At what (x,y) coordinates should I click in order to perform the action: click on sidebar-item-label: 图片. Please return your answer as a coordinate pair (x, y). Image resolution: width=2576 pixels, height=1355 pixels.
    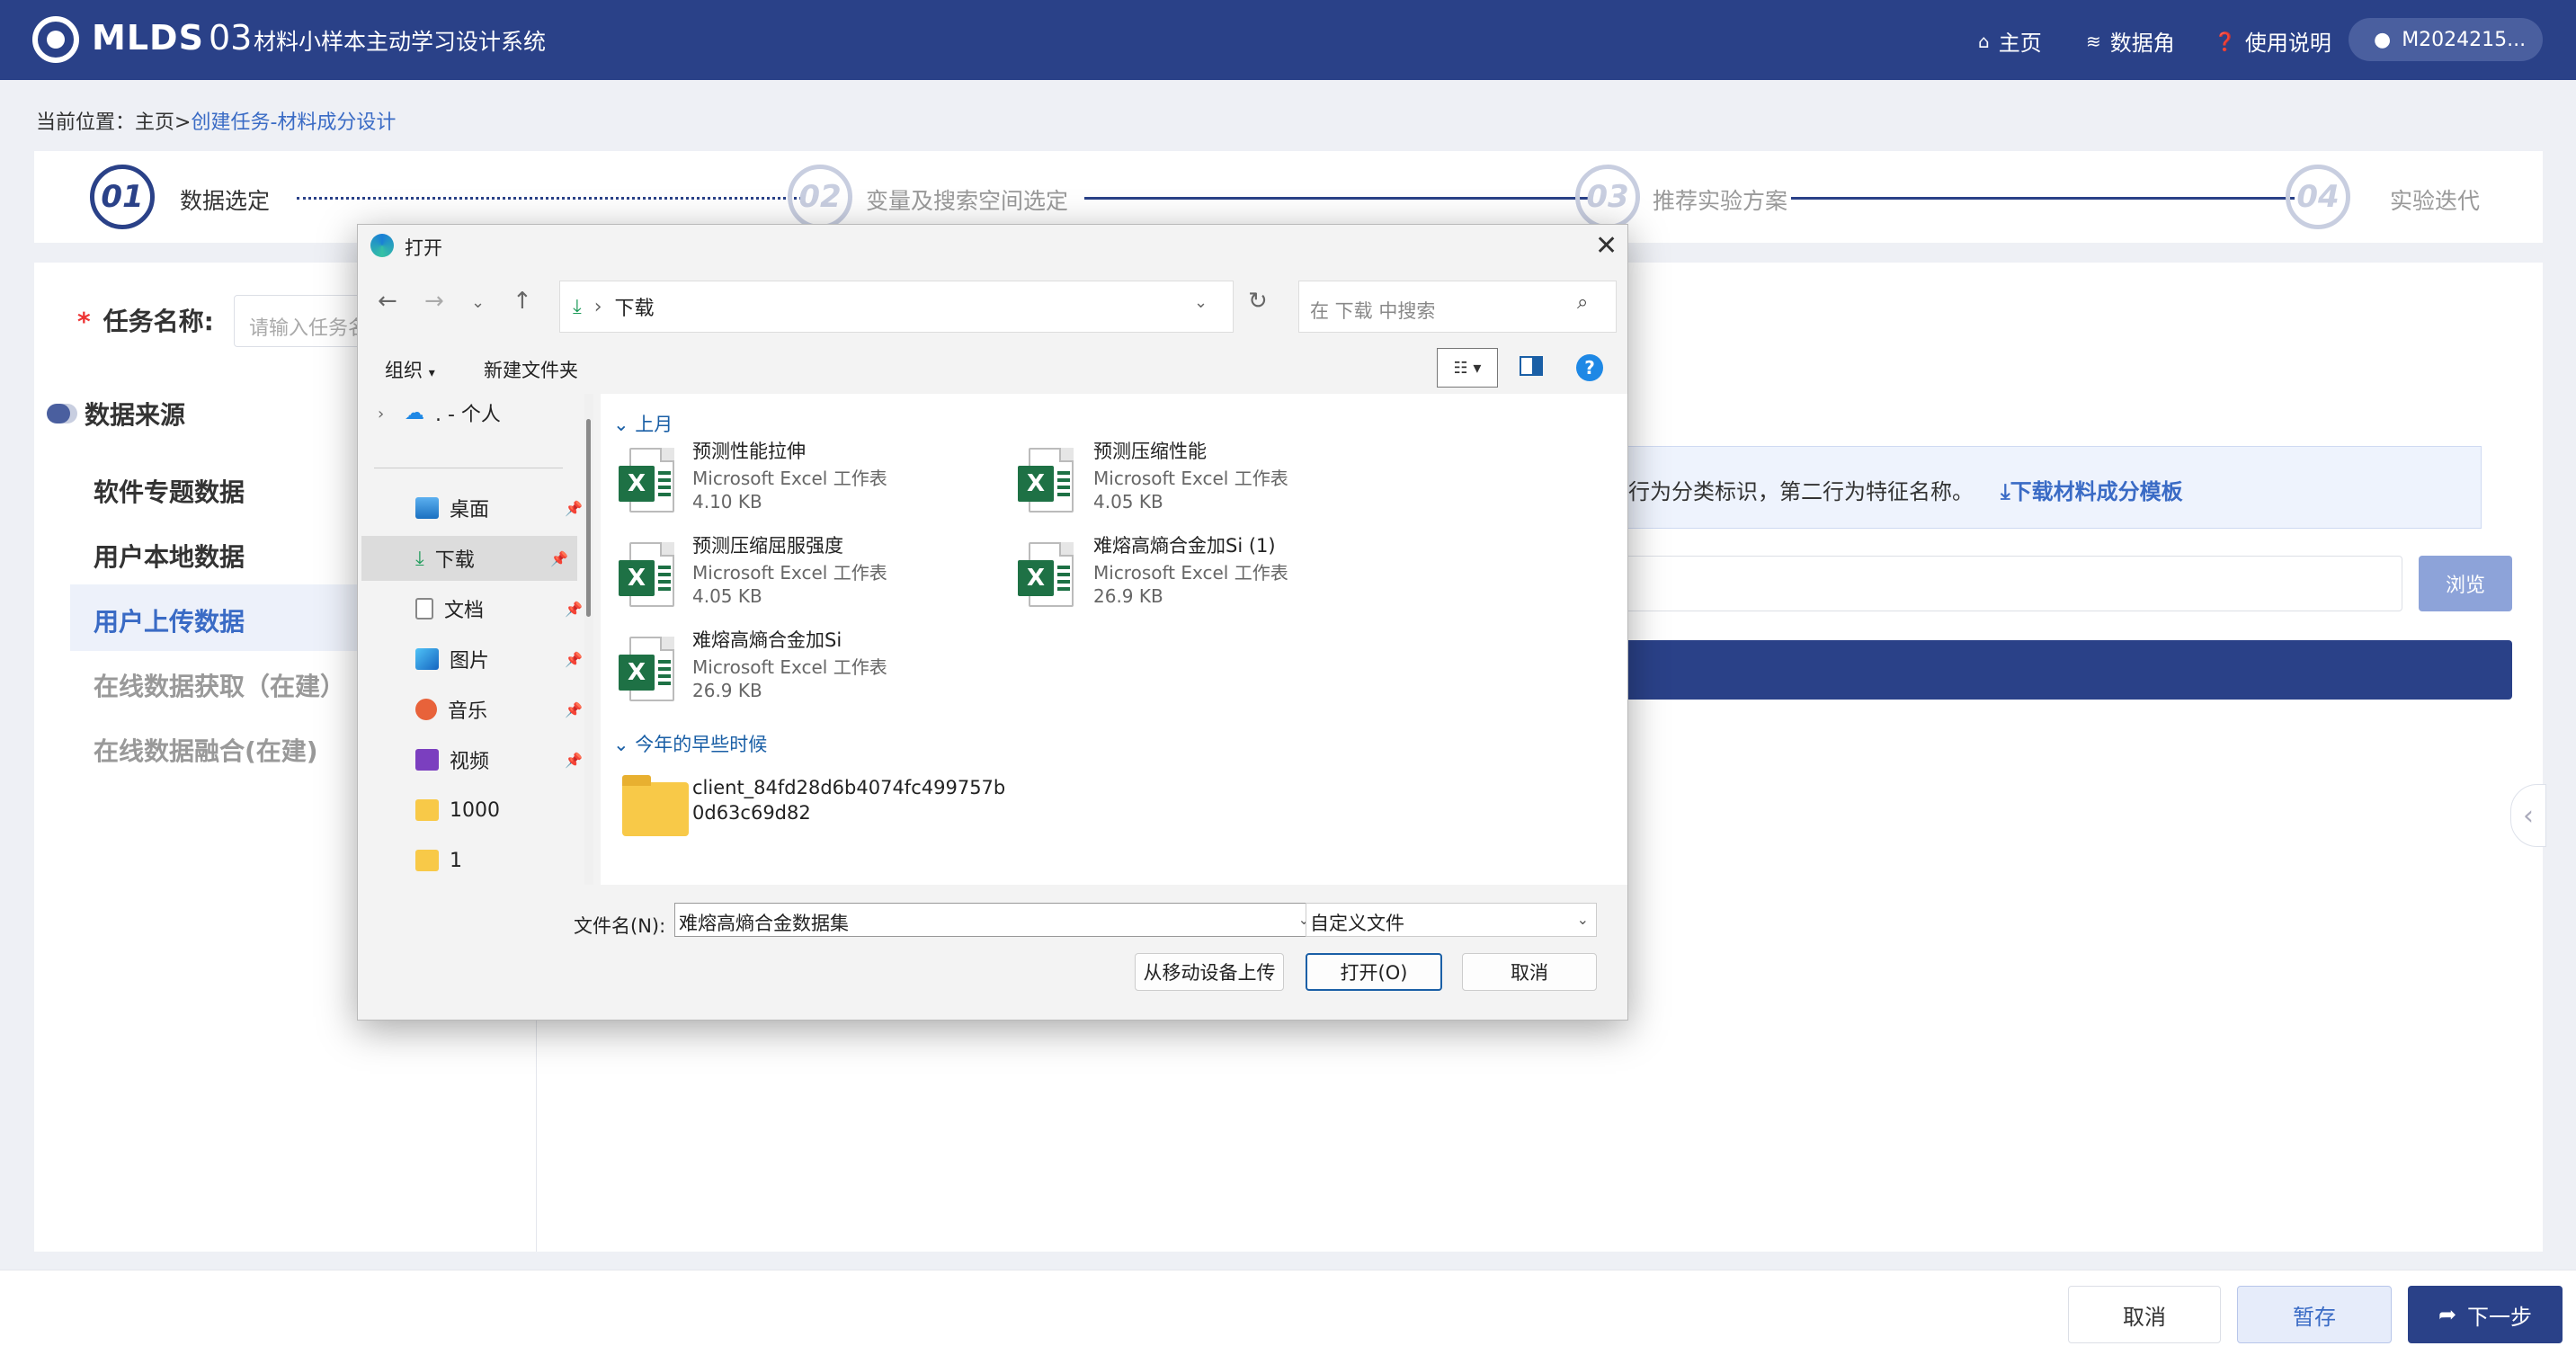
    Looking at the image, I should click on (470, 661).